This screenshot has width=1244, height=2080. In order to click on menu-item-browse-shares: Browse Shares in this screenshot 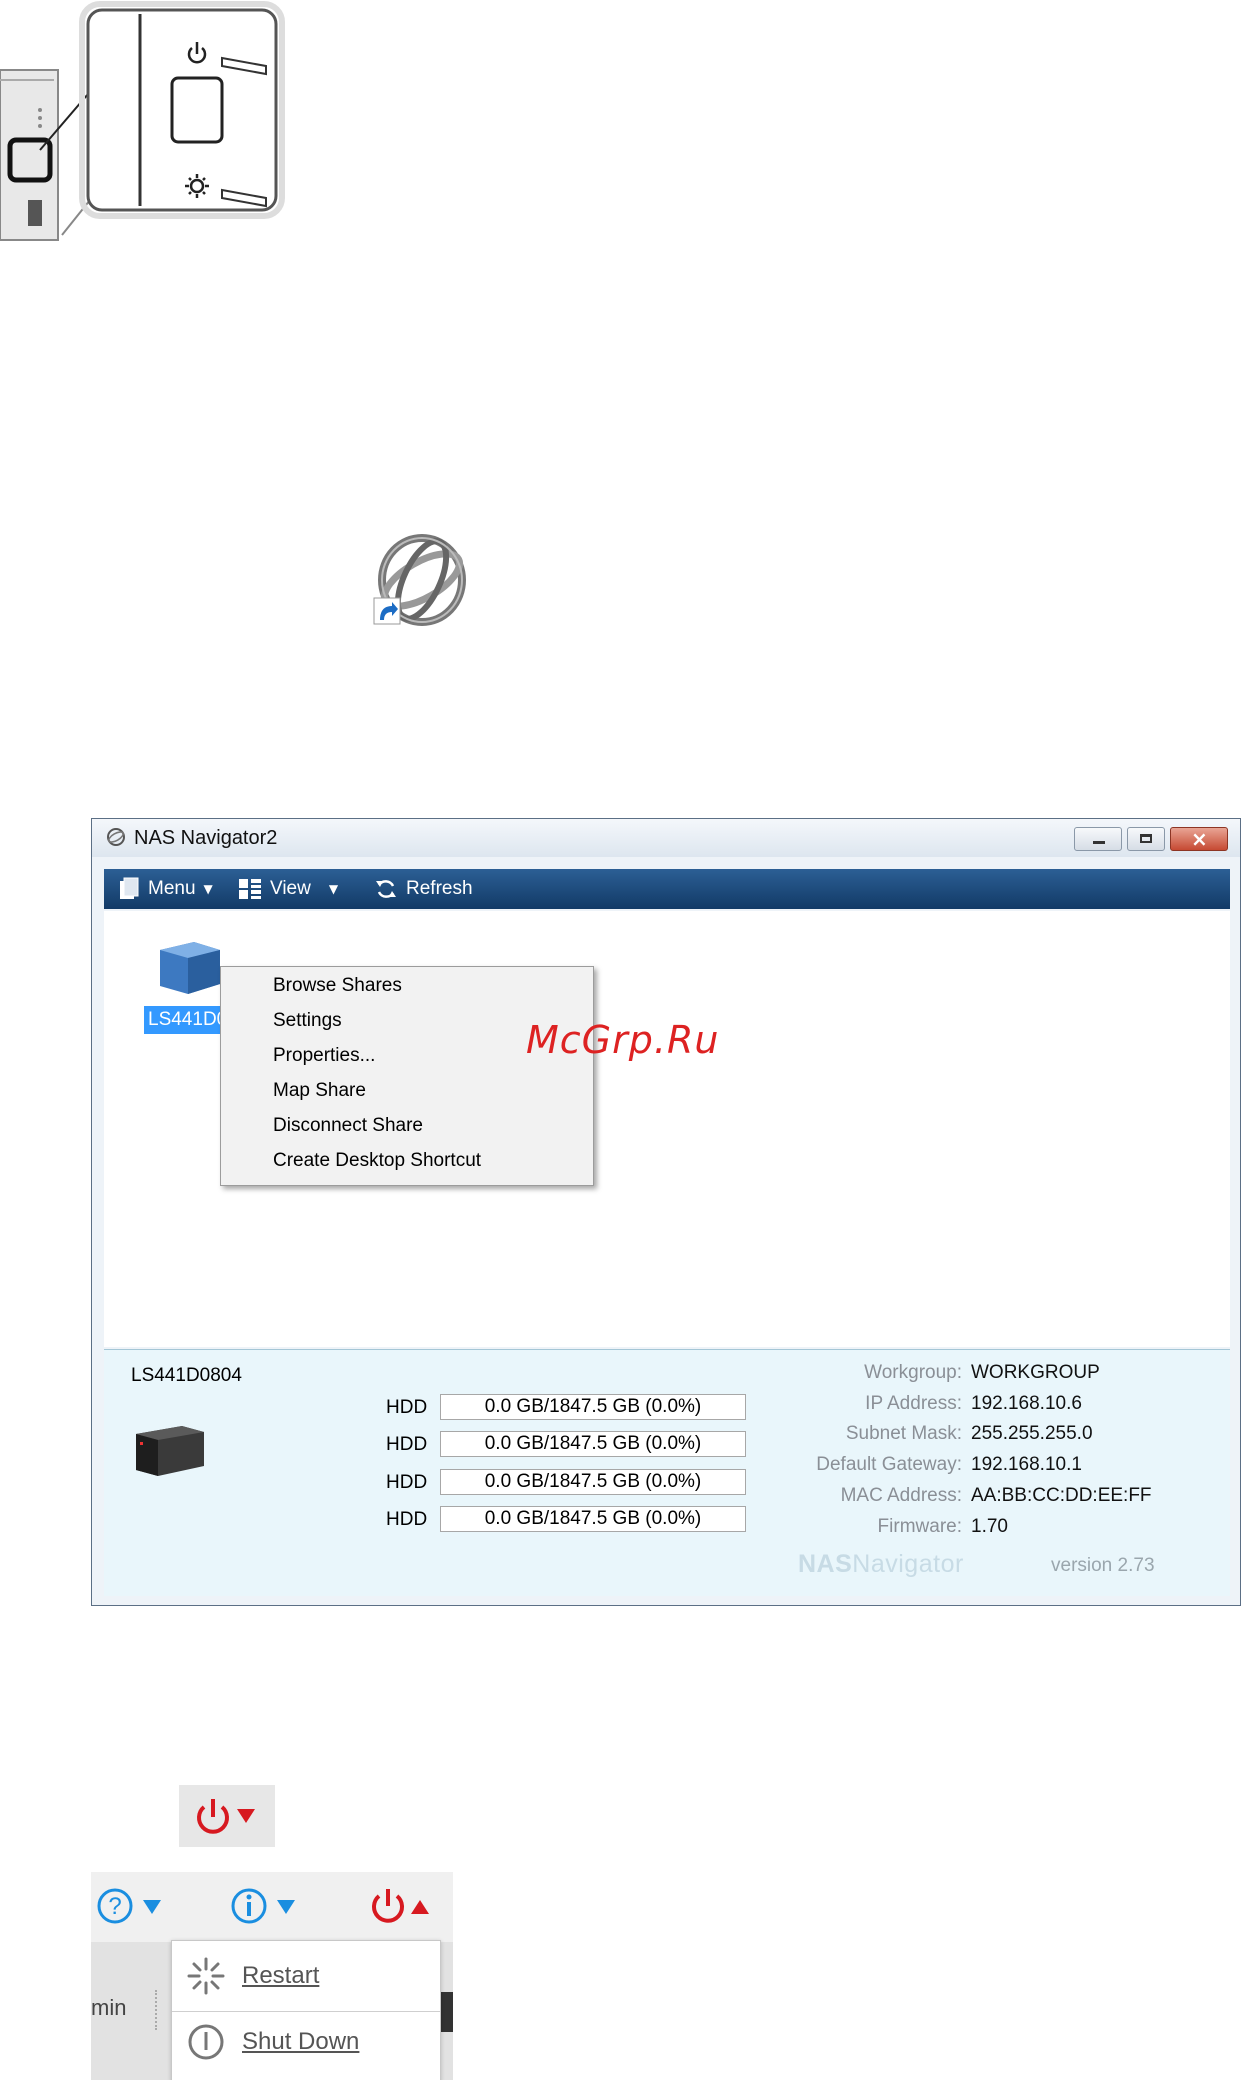, I will do `click(337, 986)`.